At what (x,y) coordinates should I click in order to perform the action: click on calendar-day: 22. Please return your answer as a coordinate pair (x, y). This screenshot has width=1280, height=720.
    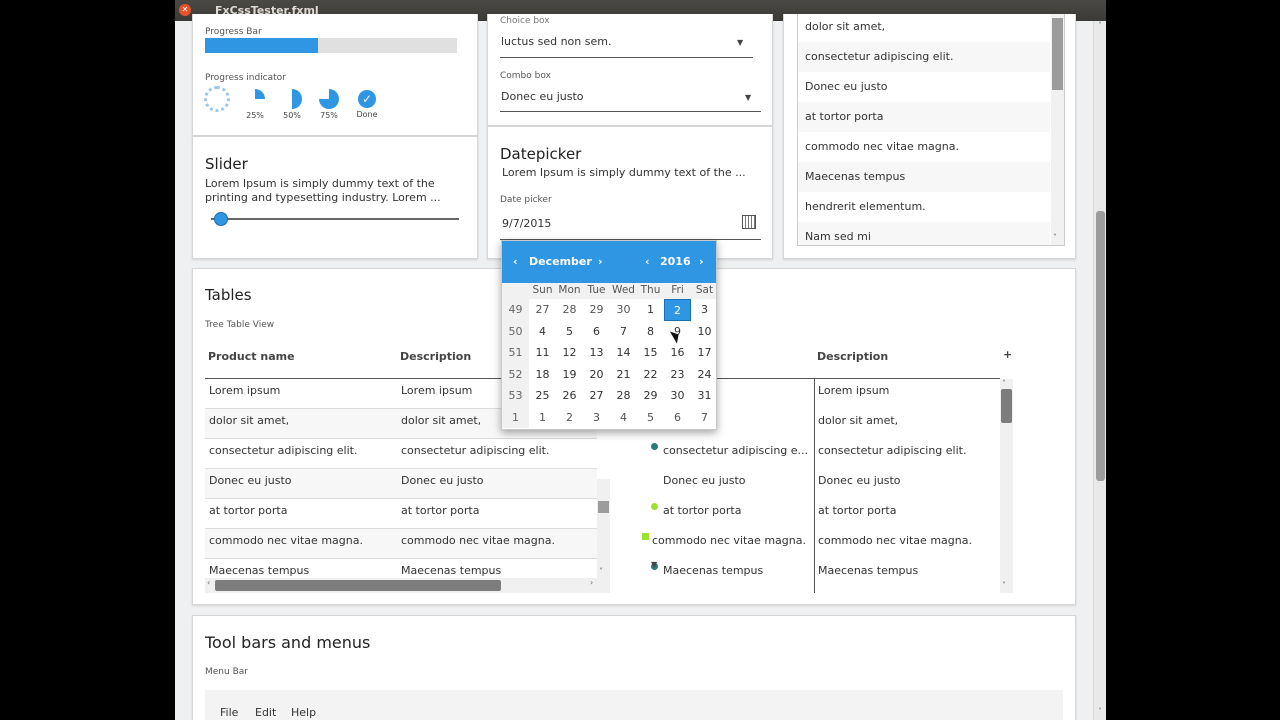
    Looking at the image, I should click on (650, 375).